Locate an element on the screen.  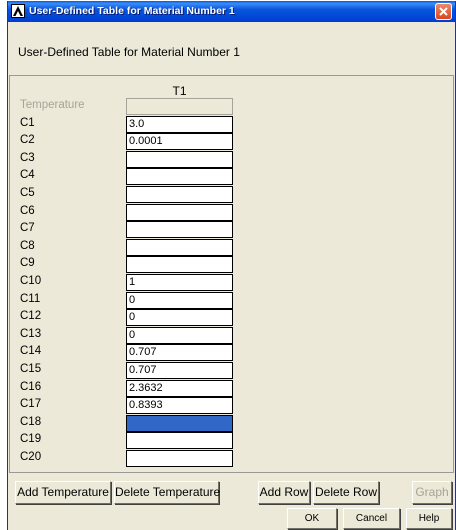
add-row-button: Add Row is located at coordinates (284, 492).